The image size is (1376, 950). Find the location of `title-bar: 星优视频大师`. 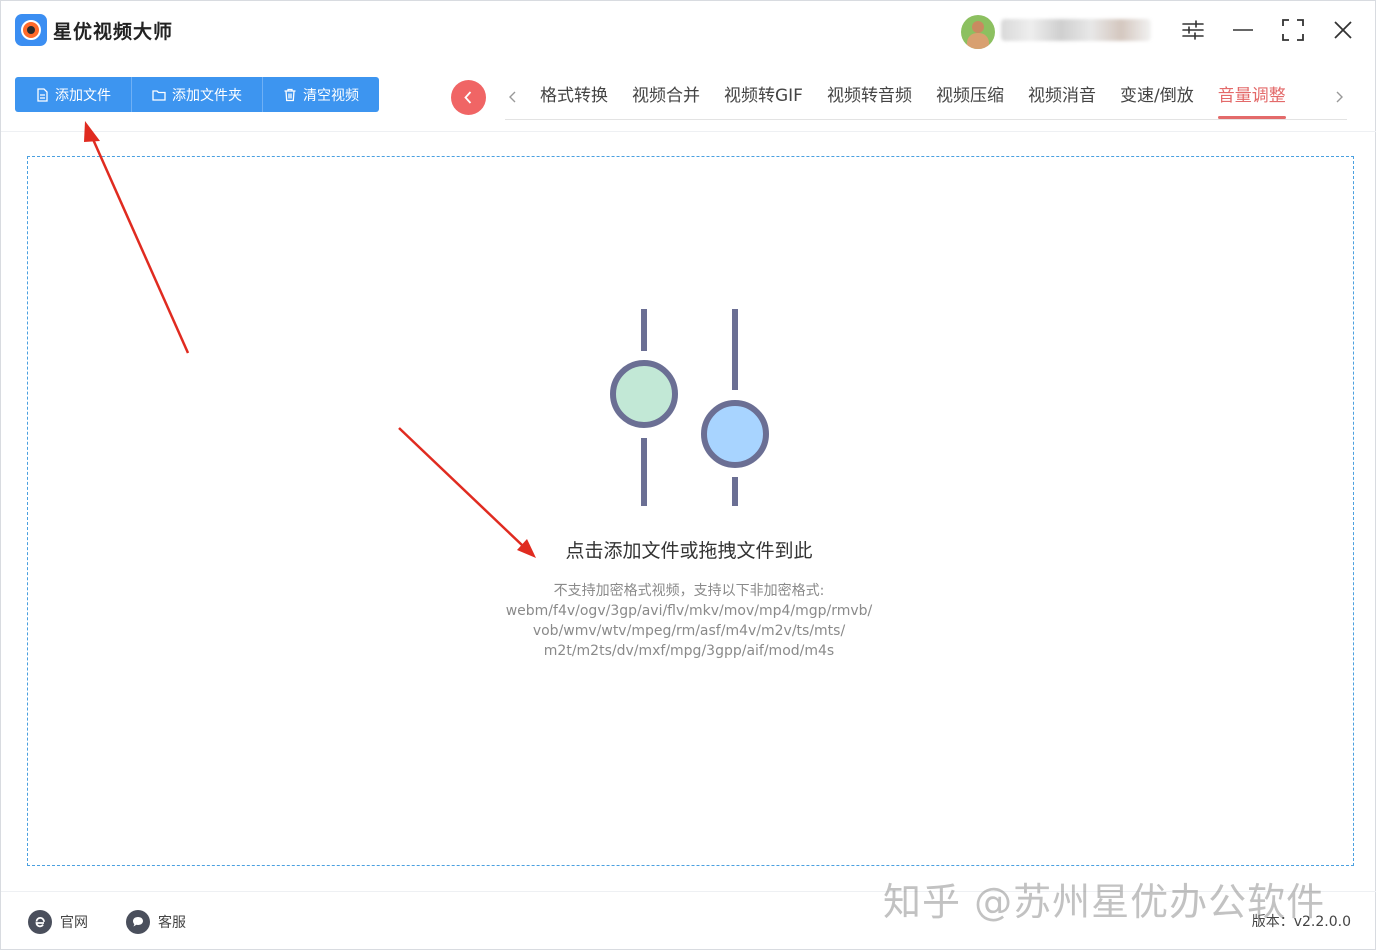

title-bar: 星优视频大师 is located at coordinates (688, 32).